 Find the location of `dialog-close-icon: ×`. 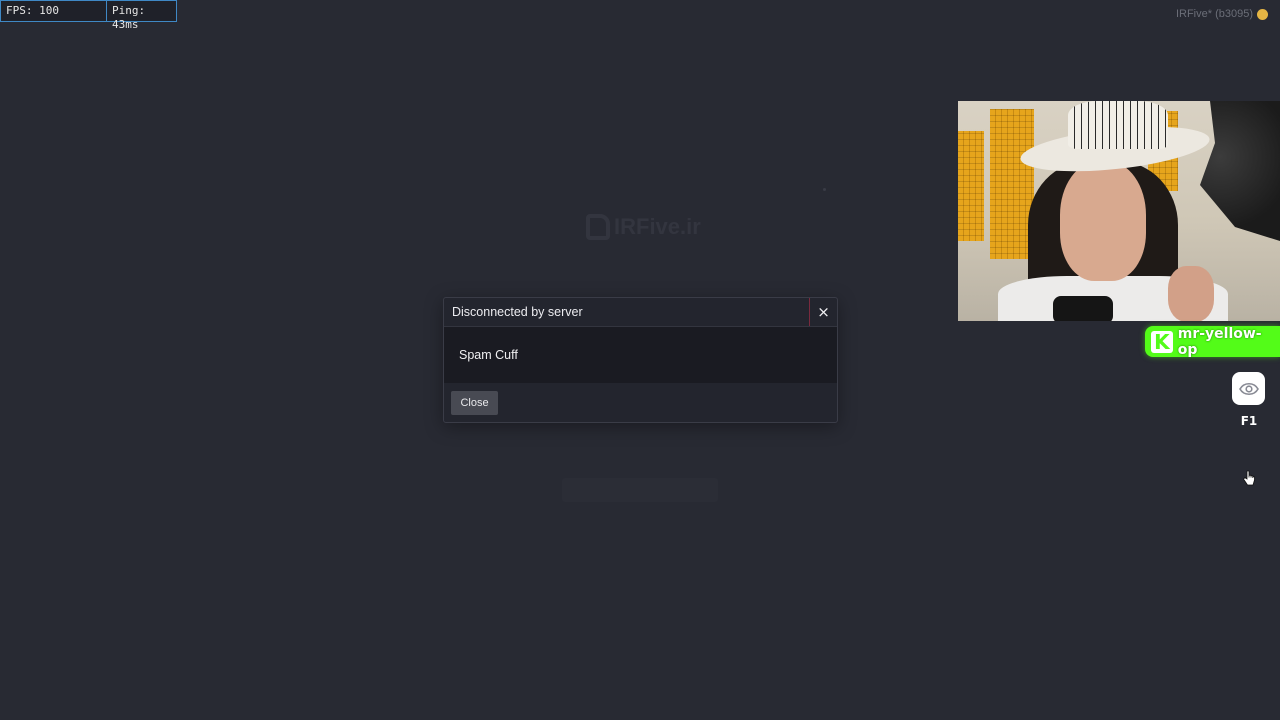

dialog-close-icon: × is located at coordinates (823, 312).